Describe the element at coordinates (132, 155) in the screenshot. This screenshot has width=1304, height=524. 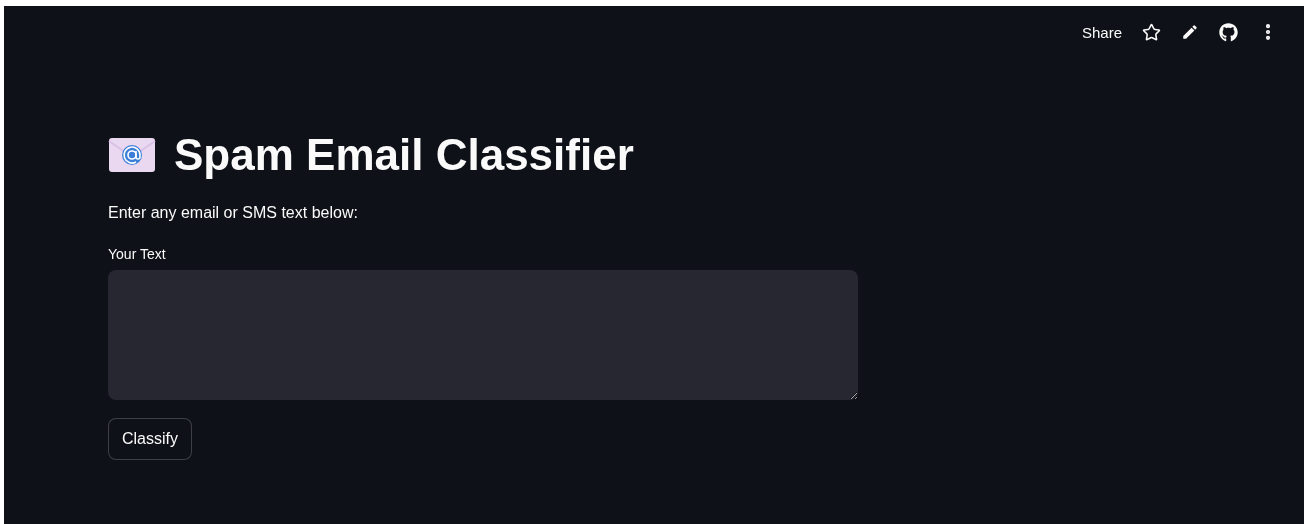
I see `email-icon` at that location.